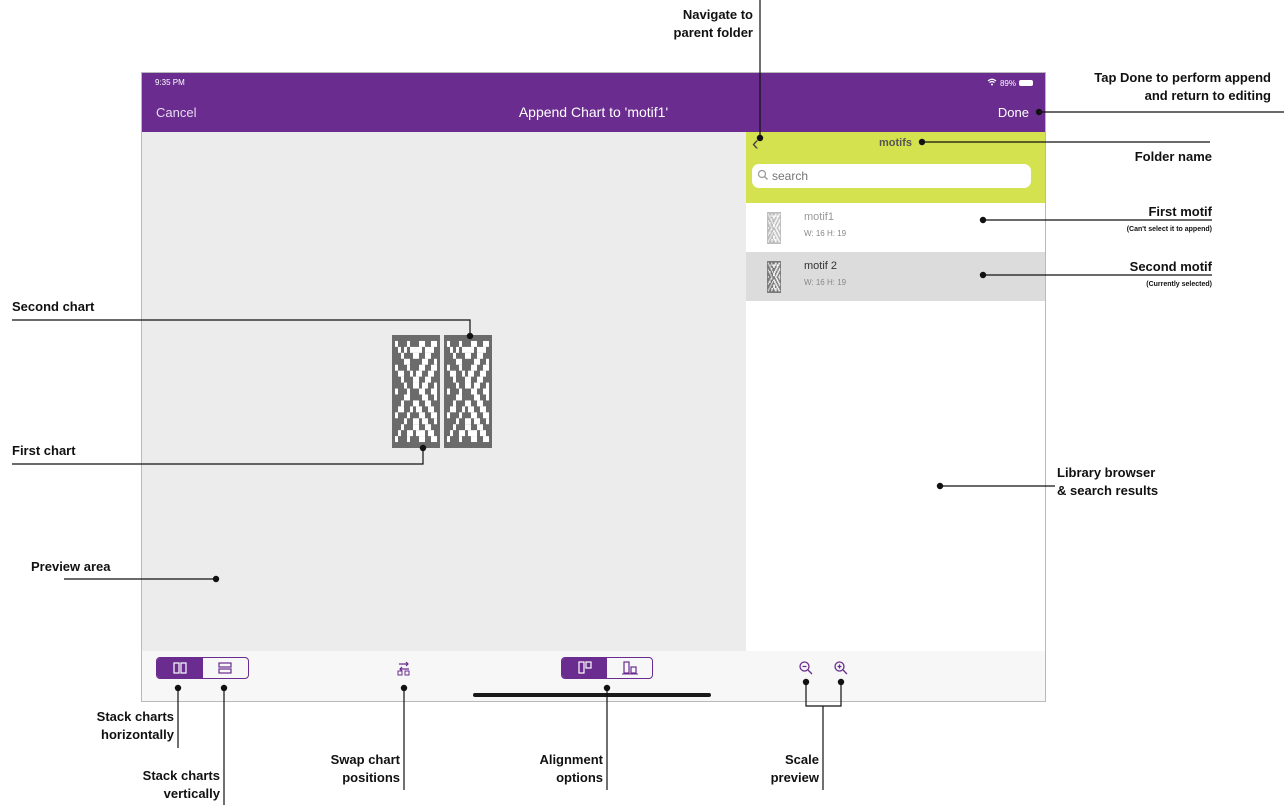  Describe the element at coordinates (181, 784) in the screenshot. I see `annotation-stack-vertical: Stack charts vertically` at that location.